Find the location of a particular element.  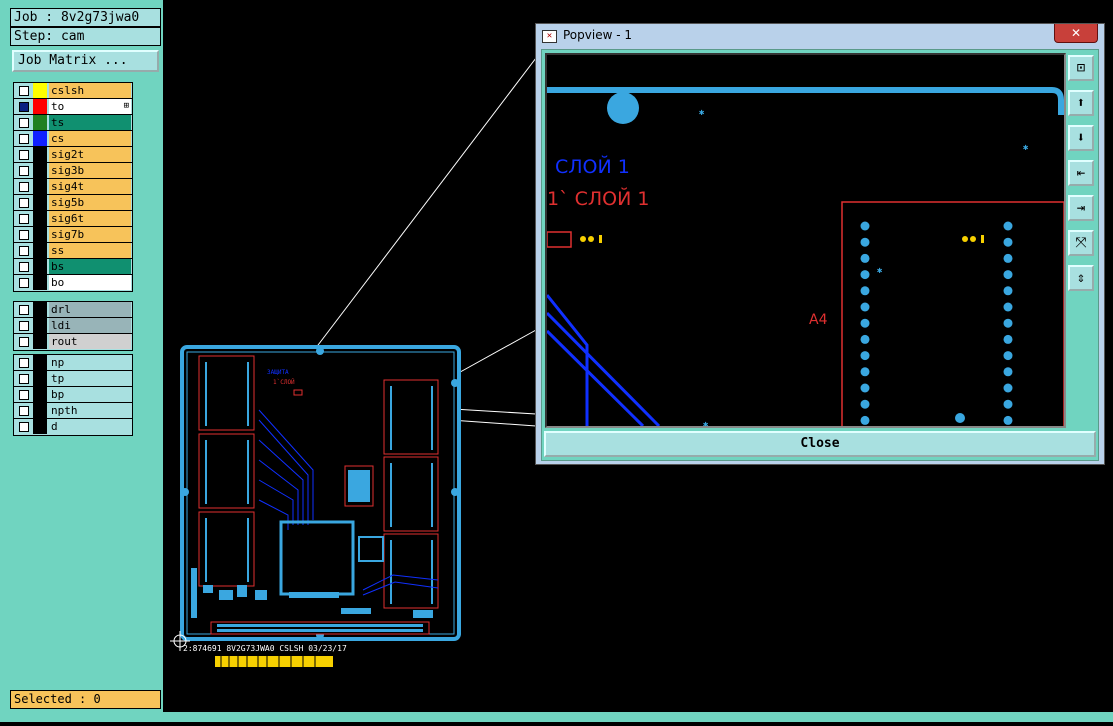

layer-name: to ⊞ is located at coordinates (90, 106).